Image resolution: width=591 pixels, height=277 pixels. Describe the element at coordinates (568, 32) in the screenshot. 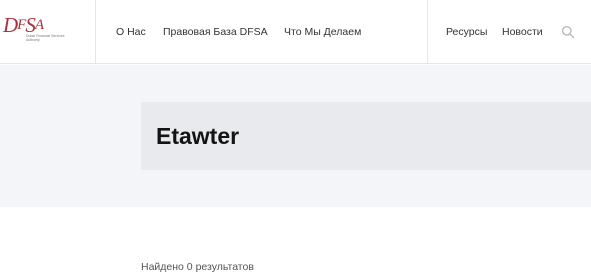

I see `search-icon` at that location.